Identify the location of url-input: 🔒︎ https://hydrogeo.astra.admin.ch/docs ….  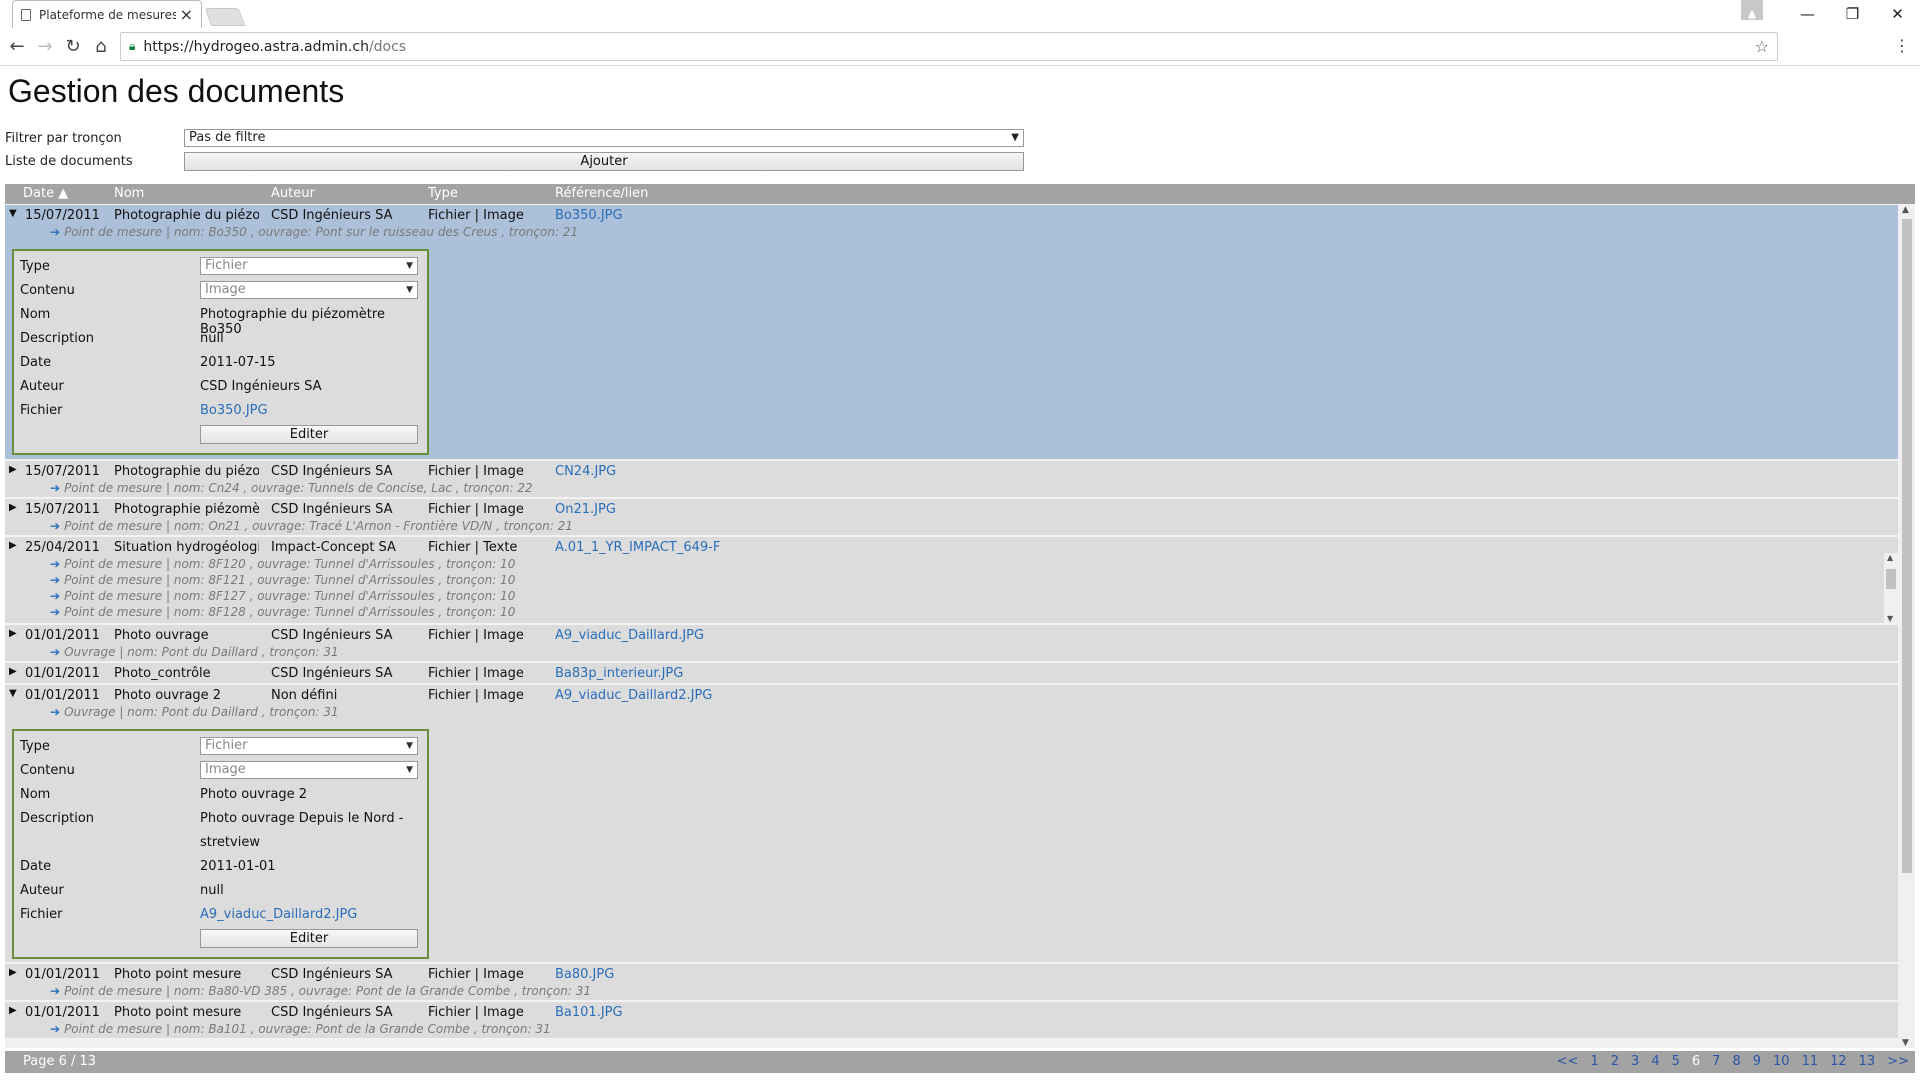
(949, 46).